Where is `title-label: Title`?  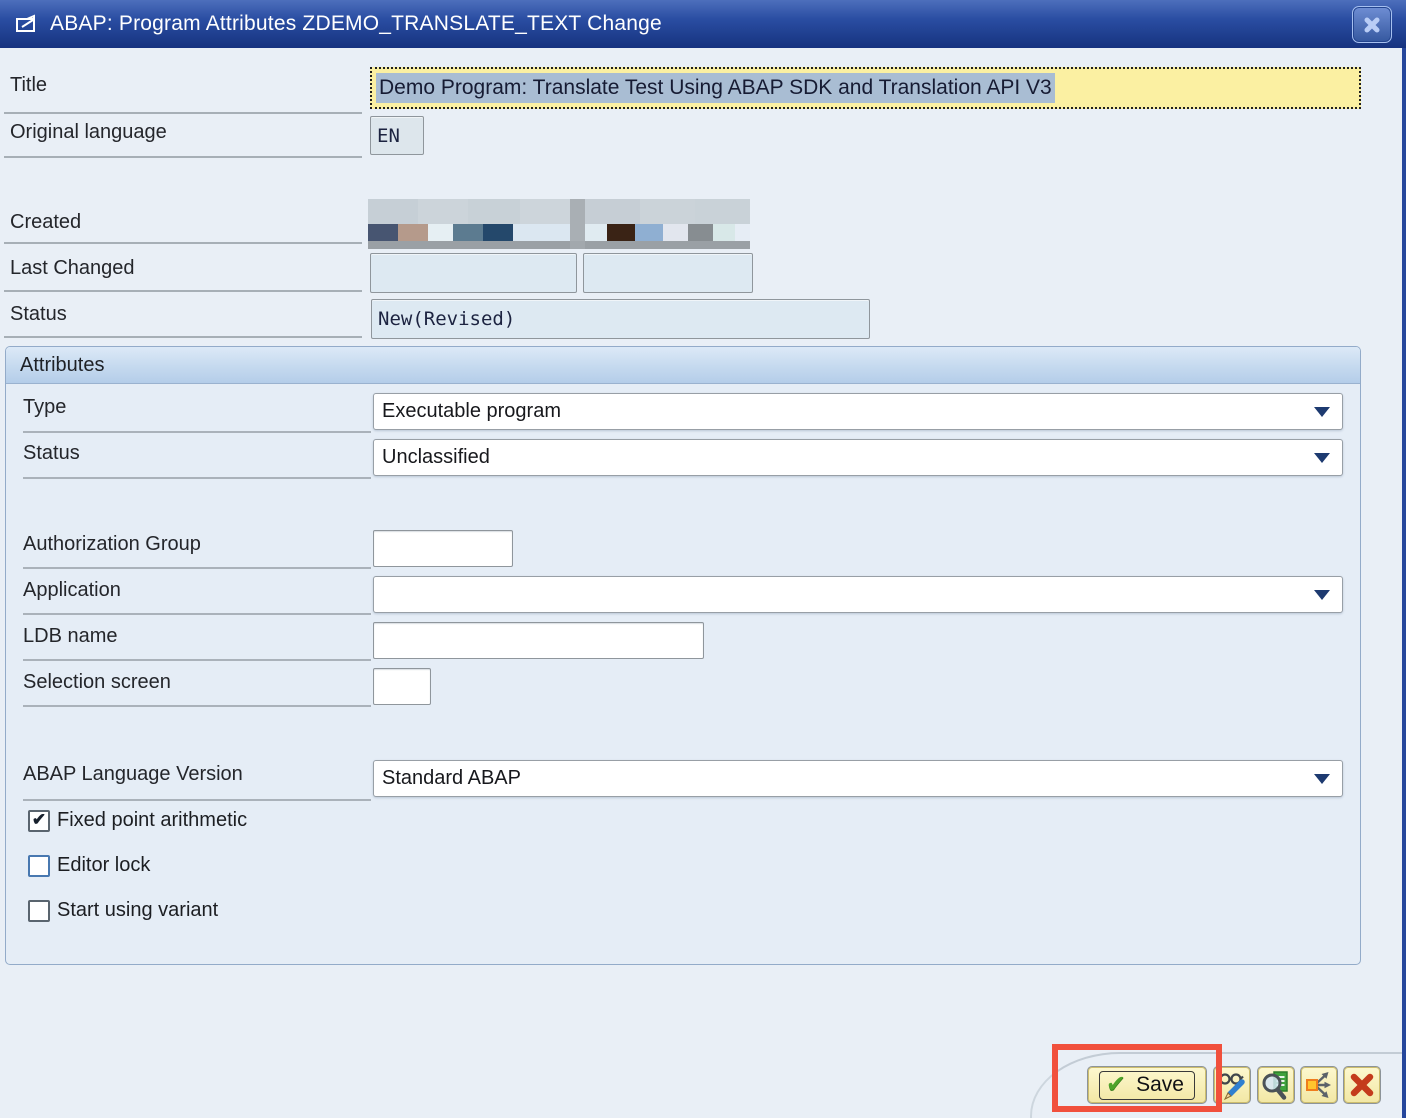 title-label: Title is located at coordinates (29, 85).